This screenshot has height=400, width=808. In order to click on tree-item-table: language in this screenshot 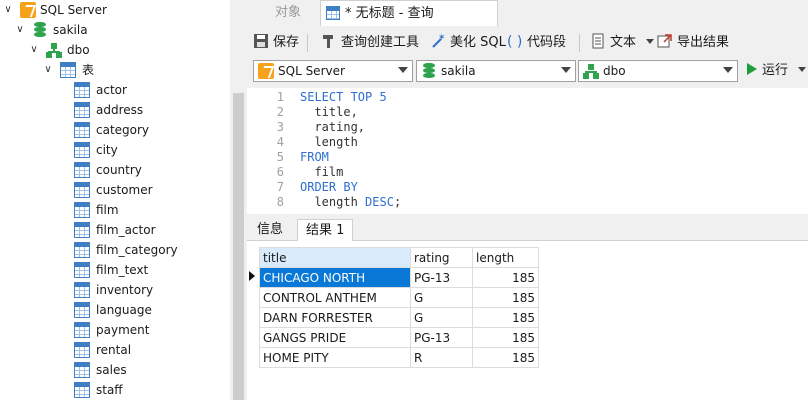, I will do `click(115, 310)`.